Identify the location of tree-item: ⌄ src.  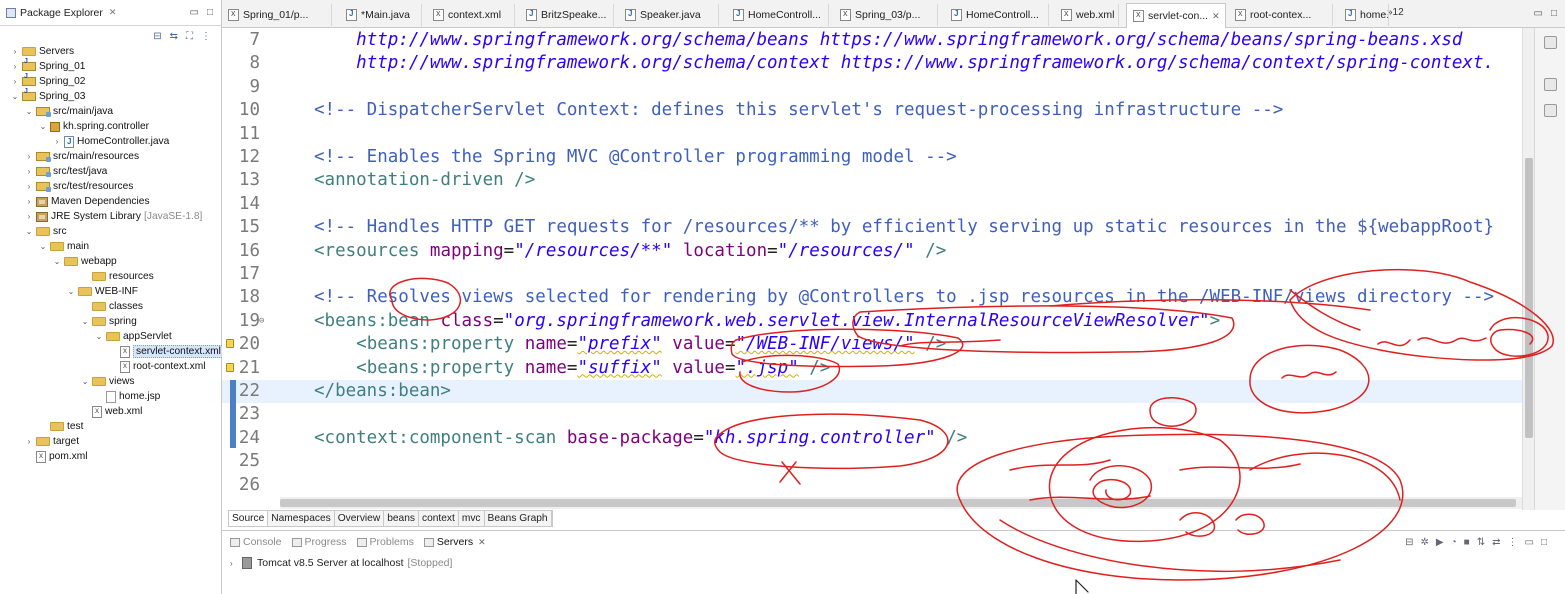
(45, 231).